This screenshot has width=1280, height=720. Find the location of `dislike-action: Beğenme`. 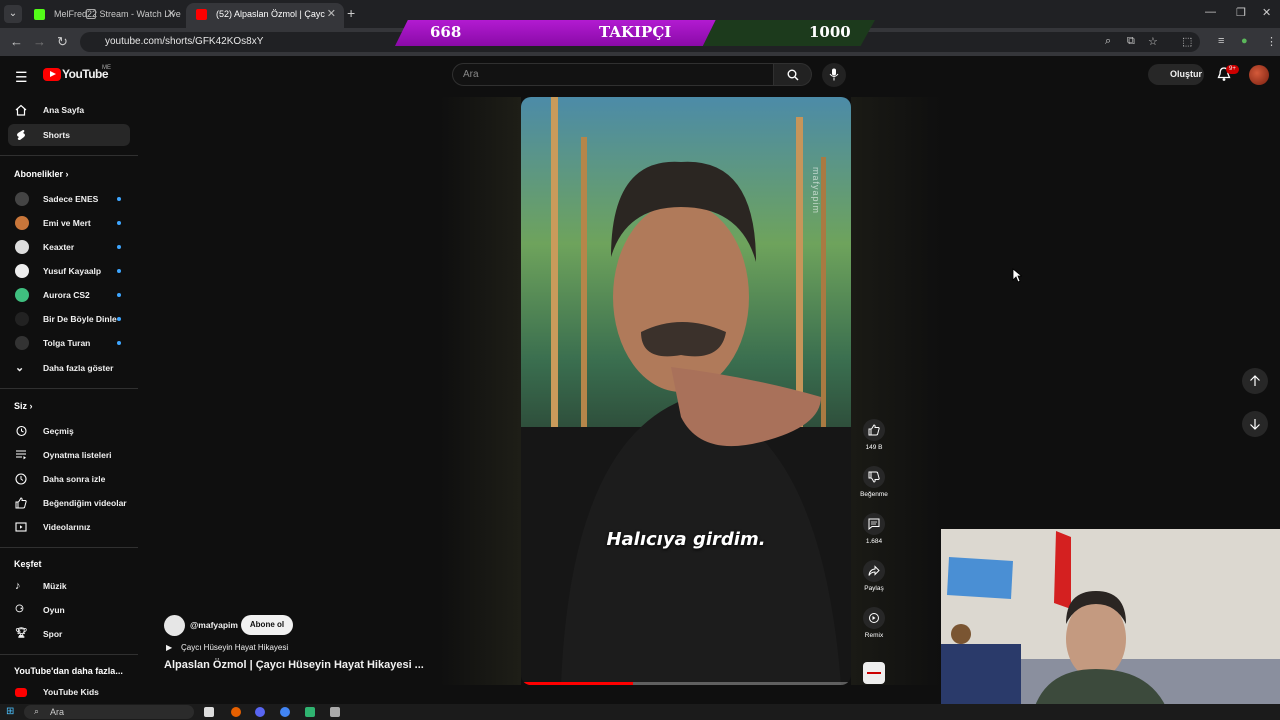

dislike-action: Beğenme is located at coordinates (874, 482).